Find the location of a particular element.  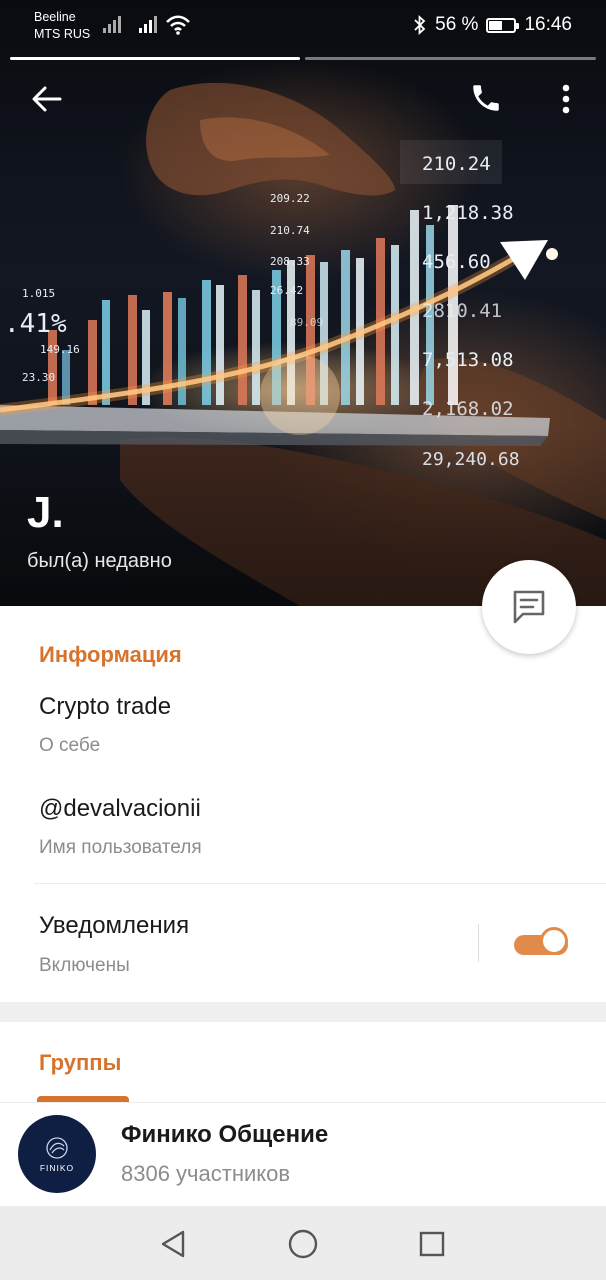

info-section-title: Информация is located at coordinates (110, 654).